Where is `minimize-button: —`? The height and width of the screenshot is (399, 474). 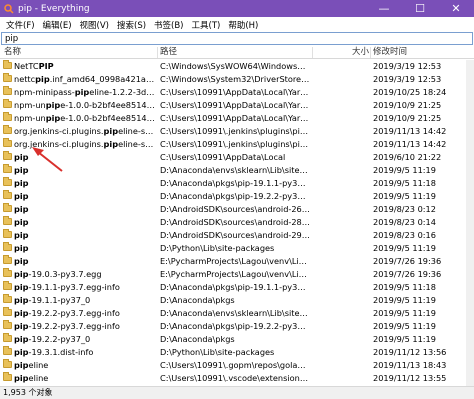 minimize-button: — is located at coordinates (384, 8).